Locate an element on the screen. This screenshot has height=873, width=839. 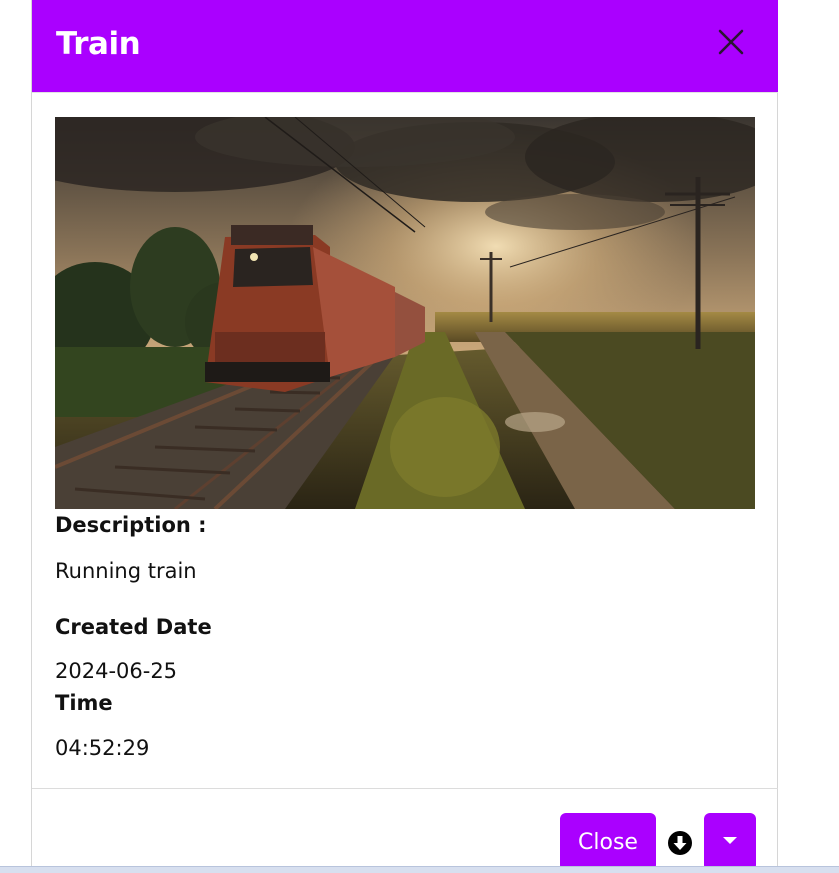
modal-footer: Close is located at coordinates (405, 830).